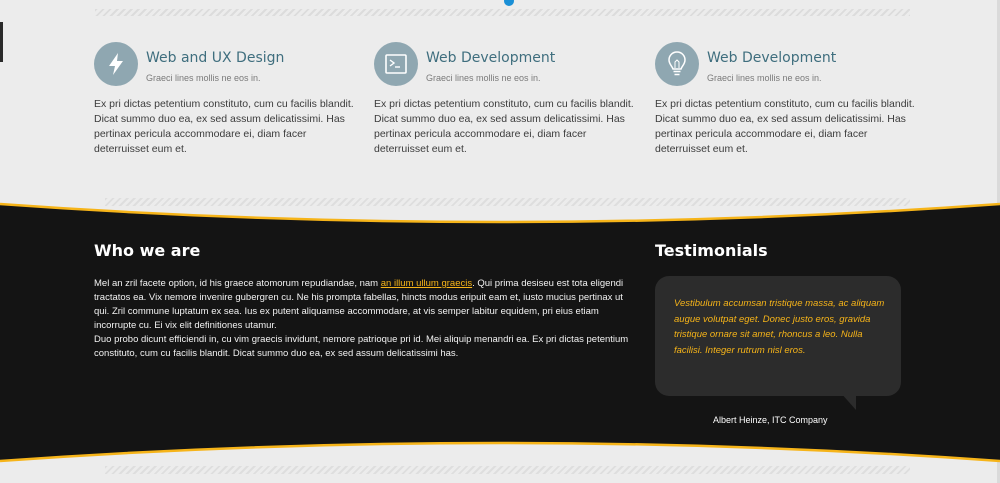 The image size is (1000, 483). I want to click on testimonial-author: Albert Heinze, ITC Company, so click(770, 420).